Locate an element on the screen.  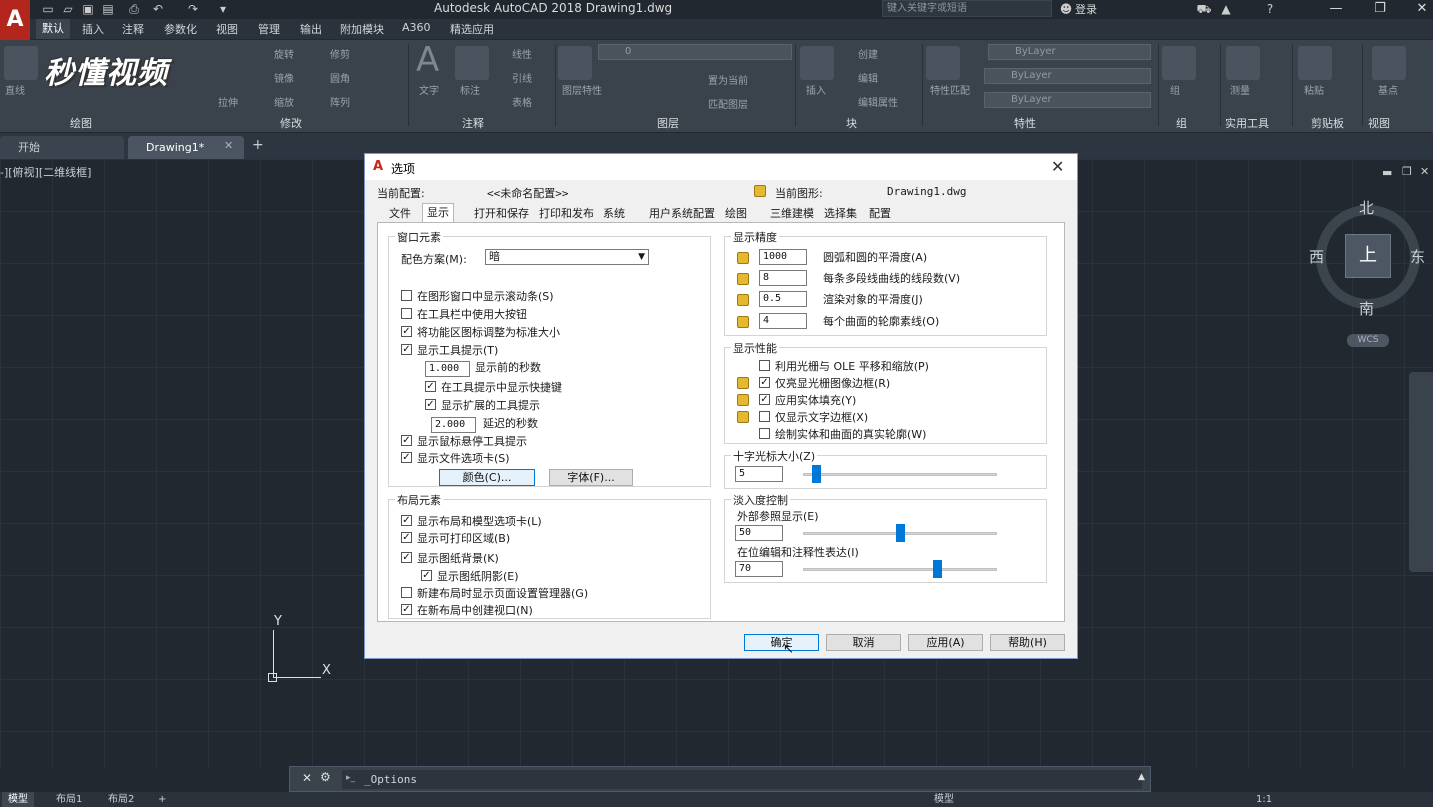
panel-annotation: 注释 is located at coordinates (473, 123).